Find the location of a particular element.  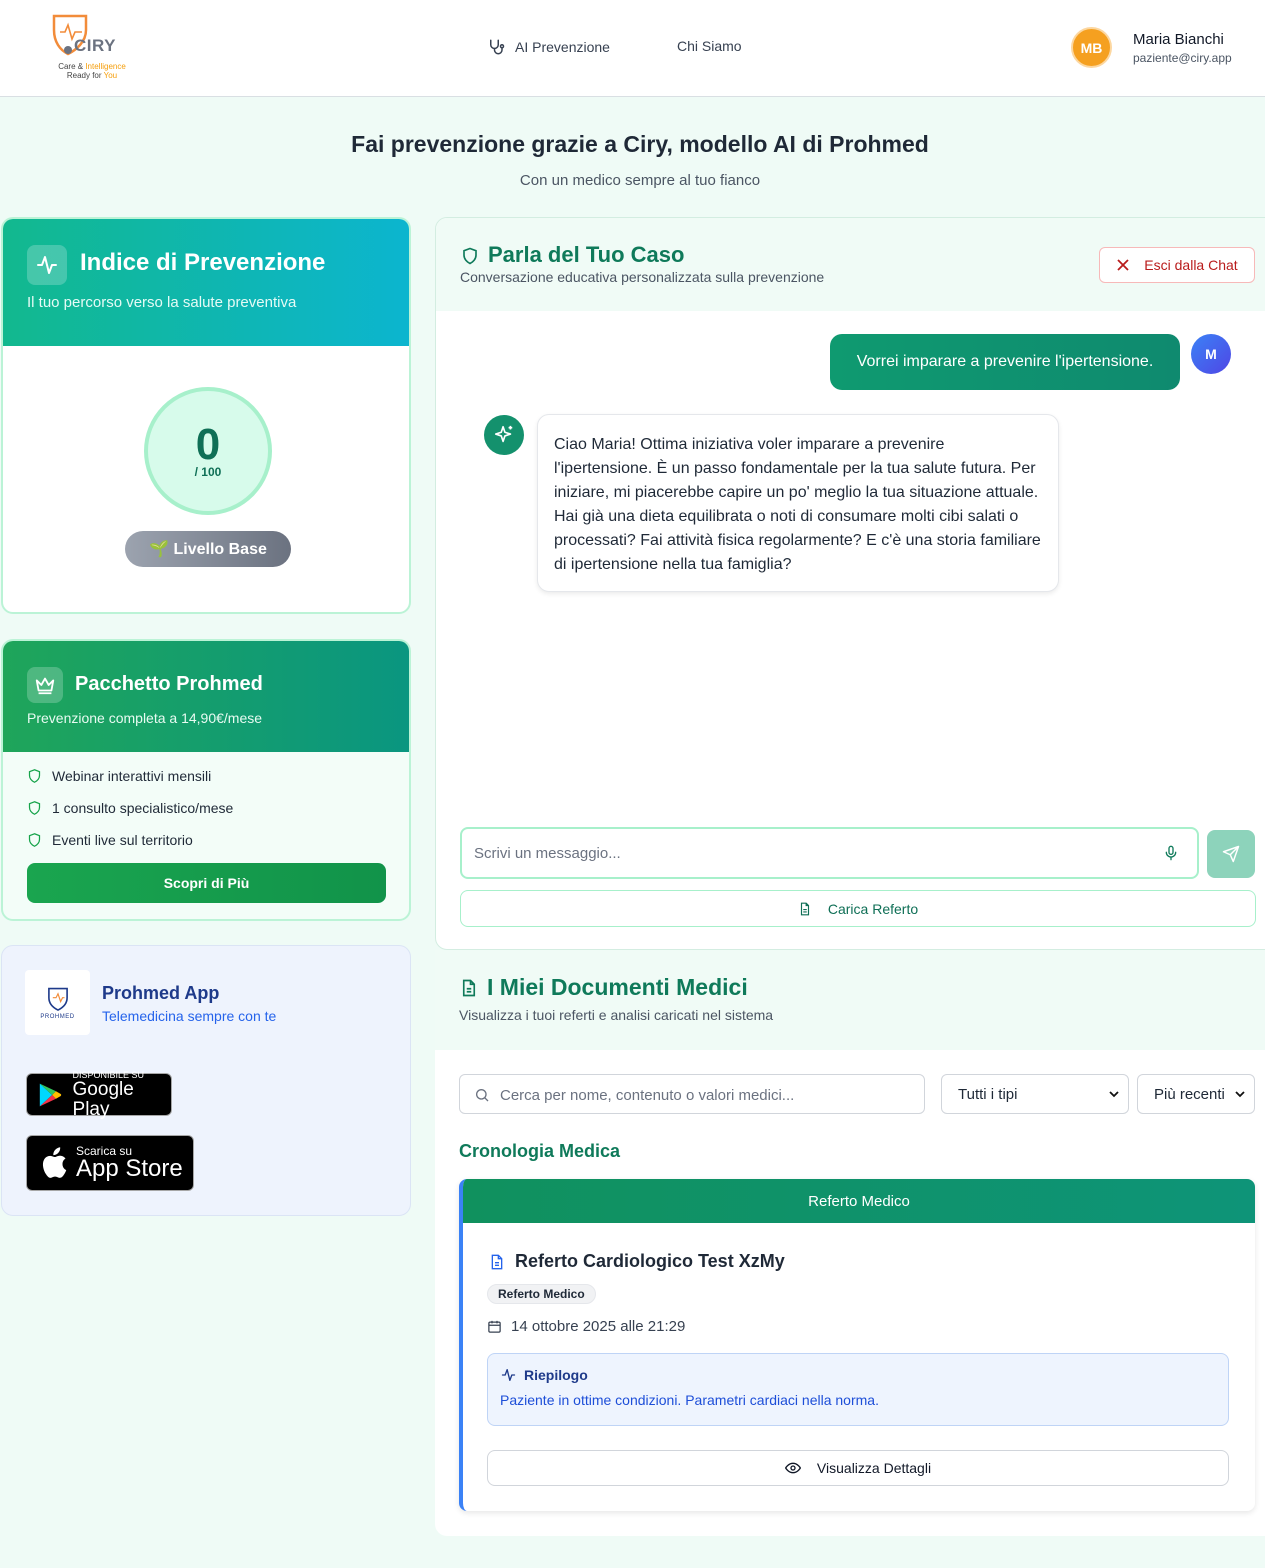

nav-ai-prevenzione: AI Prevenzione is located at coordinates (548, 47).